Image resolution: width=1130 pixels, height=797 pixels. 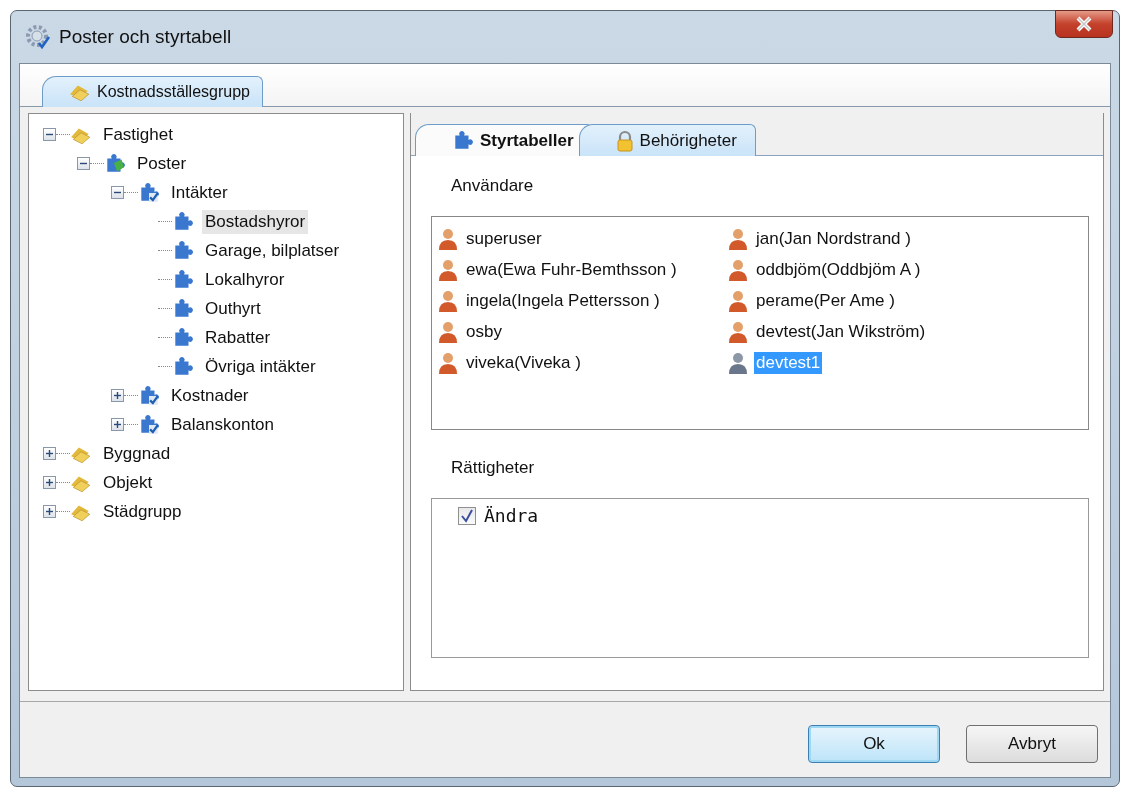 What do you see at coordinates (493, 186) in the screenshot?
I see `section-label: Användare` at bounding box center [493, 186].